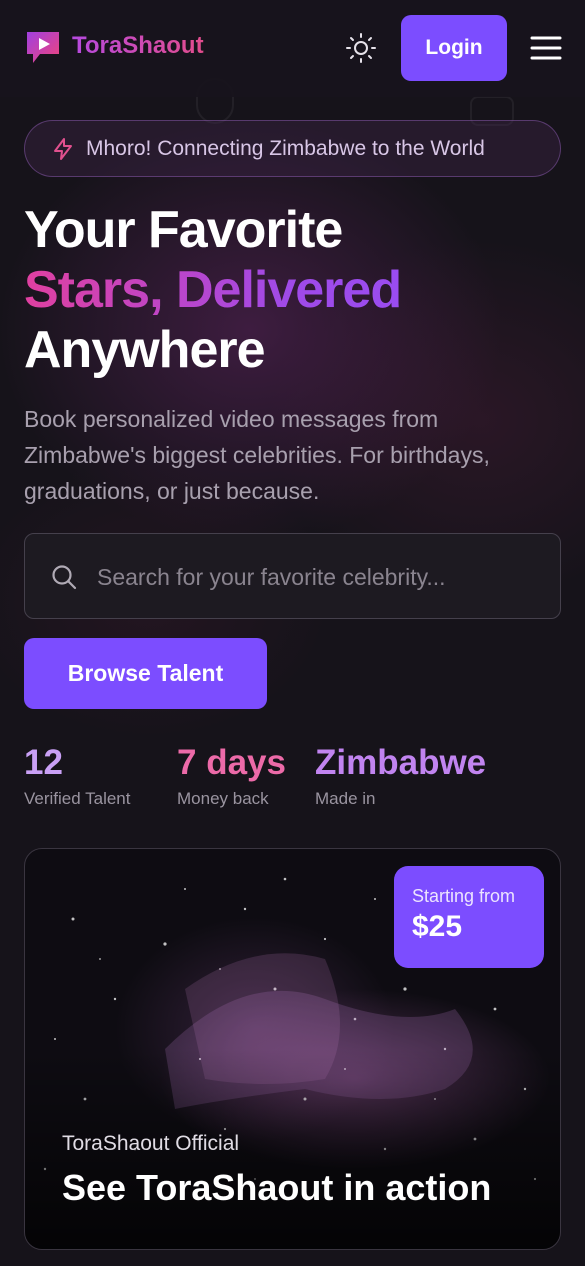 Image resolution: width=585 pixels, height=1266 pixels. Describe the element at coordinates (277, 1187) in the screenshot. I see `video-title: See ToraShaout in action` at that location.